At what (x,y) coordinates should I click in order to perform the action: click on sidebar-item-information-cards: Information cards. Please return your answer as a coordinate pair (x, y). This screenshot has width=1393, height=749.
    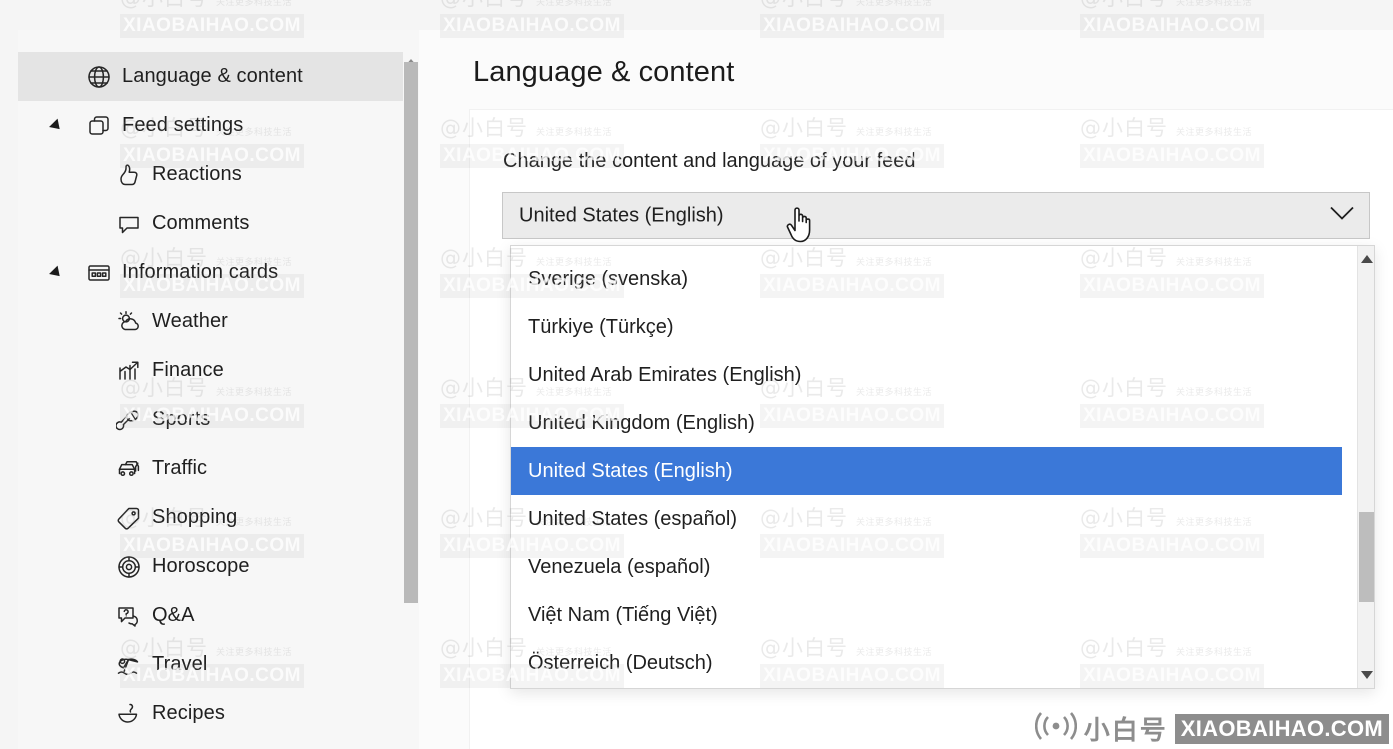
    Looking at the image, I should click on (213, 272).